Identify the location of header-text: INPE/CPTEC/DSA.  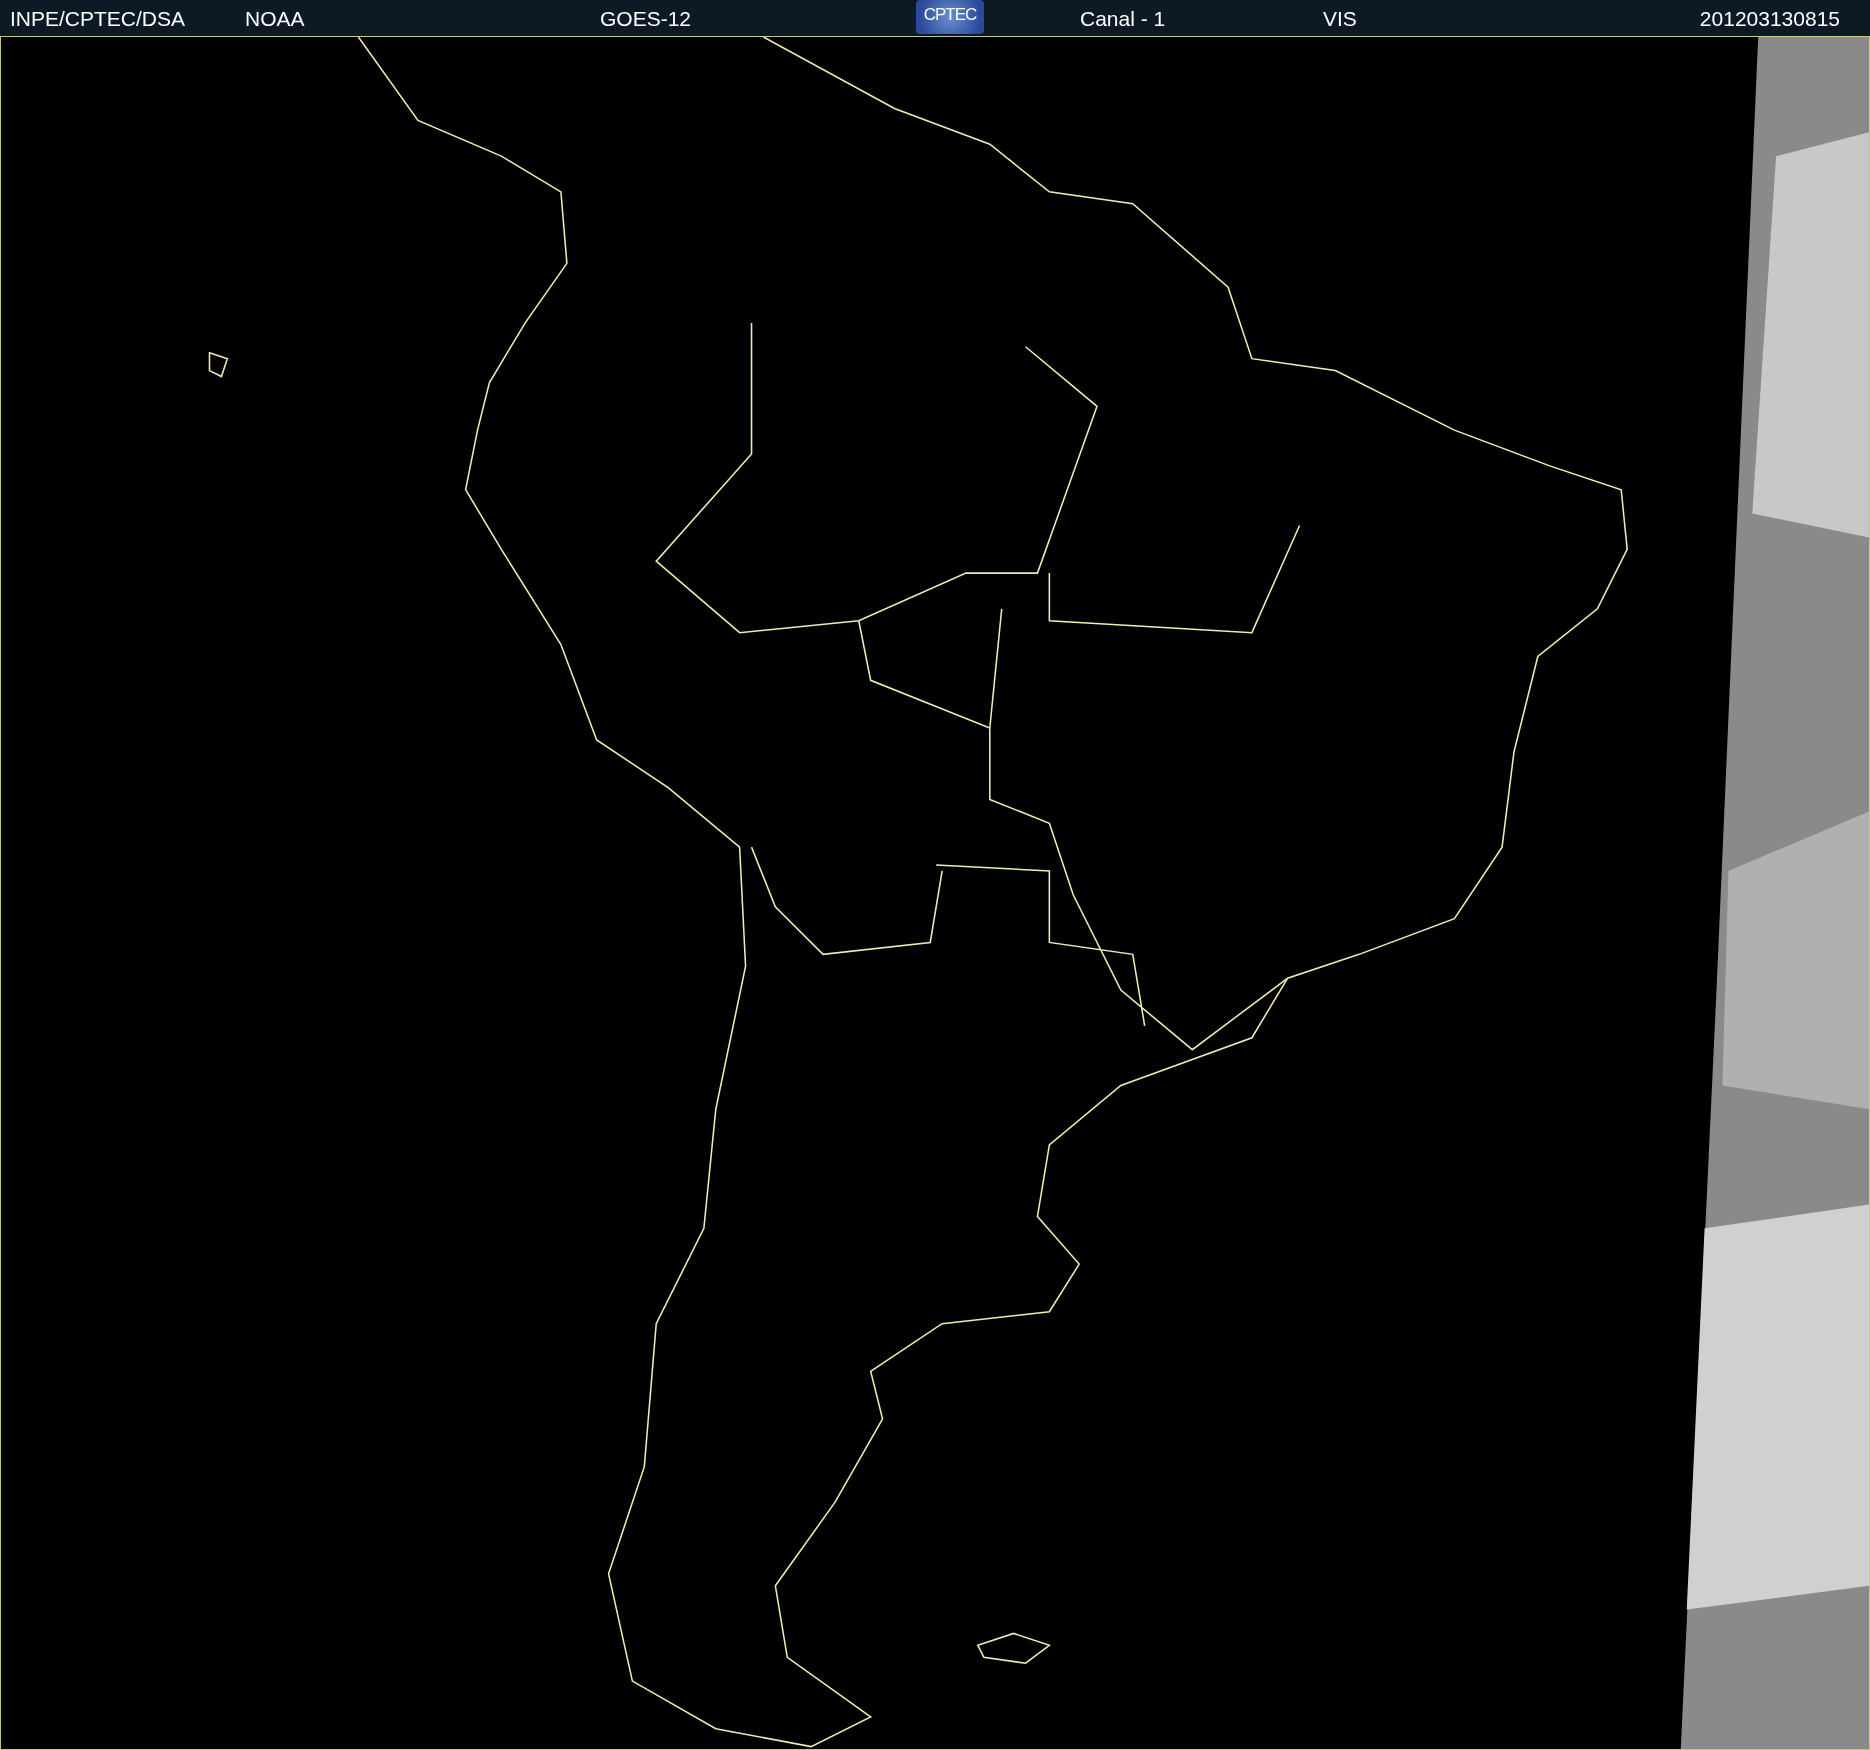
(98, 19).